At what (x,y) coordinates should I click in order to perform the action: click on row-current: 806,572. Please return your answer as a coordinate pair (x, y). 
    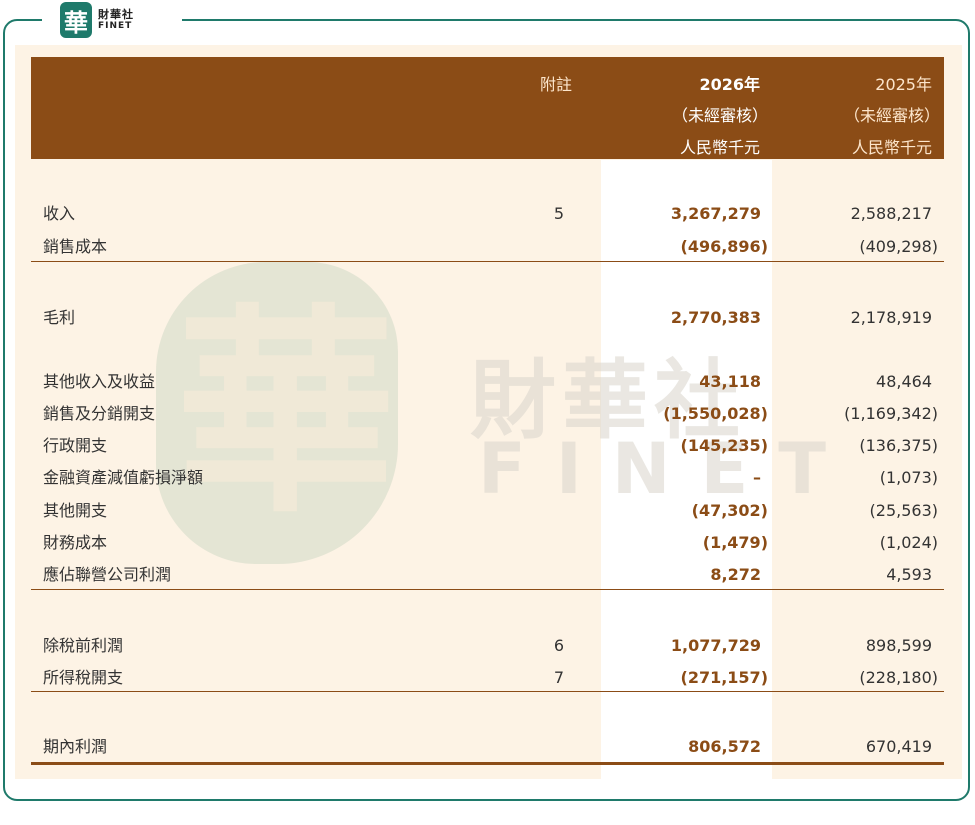
    Looking at the image, I should click on (724, 746).